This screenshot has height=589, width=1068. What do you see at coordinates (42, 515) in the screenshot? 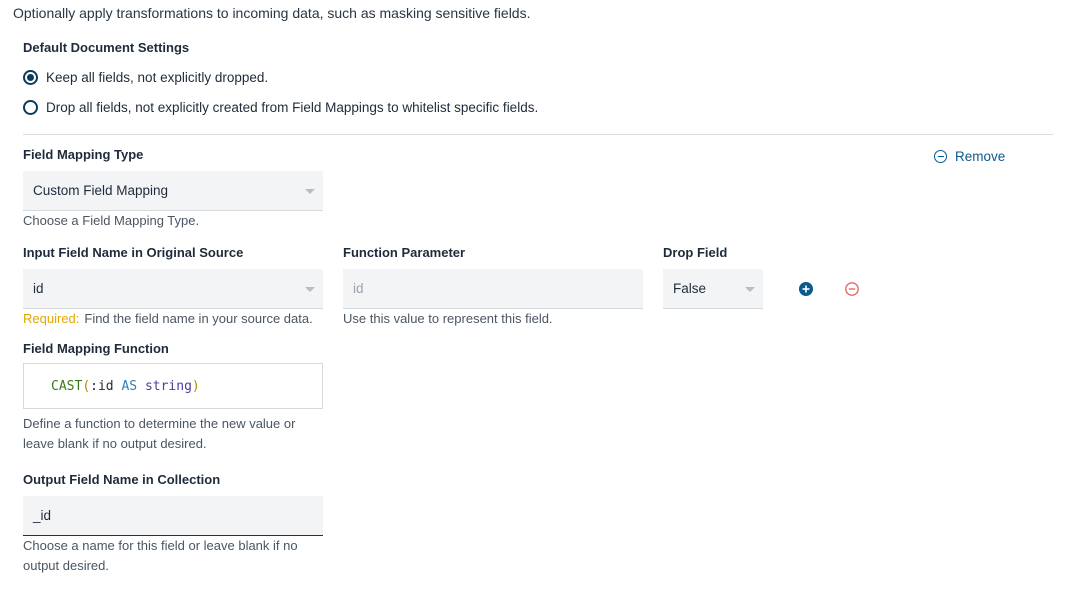
I see `output-field-value: _id` at bounding box center [42, 515].